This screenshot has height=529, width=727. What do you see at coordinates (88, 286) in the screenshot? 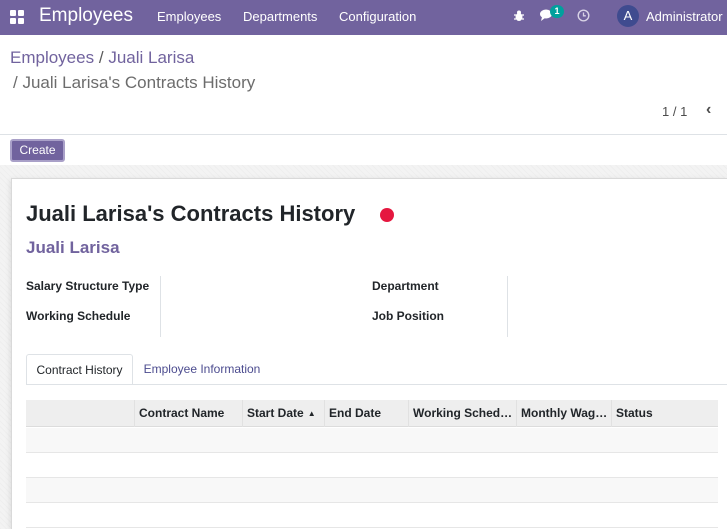
I see `salary-structure-type-label: Salary Structure Type` at bounding box center [88, 286].